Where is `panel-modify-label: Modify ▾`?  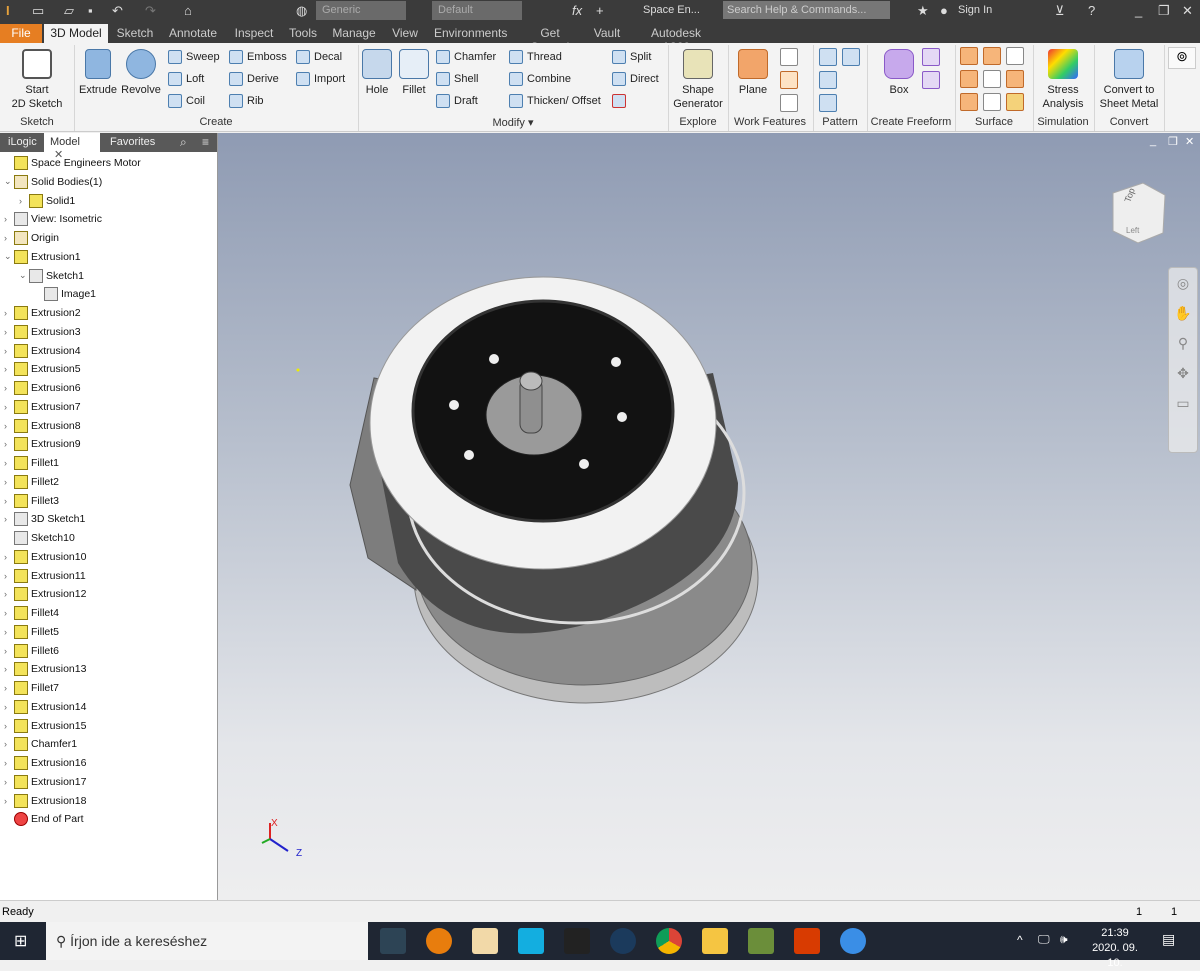
panel-modify-label: Modify ▾ is located at coordinates (513, 122).